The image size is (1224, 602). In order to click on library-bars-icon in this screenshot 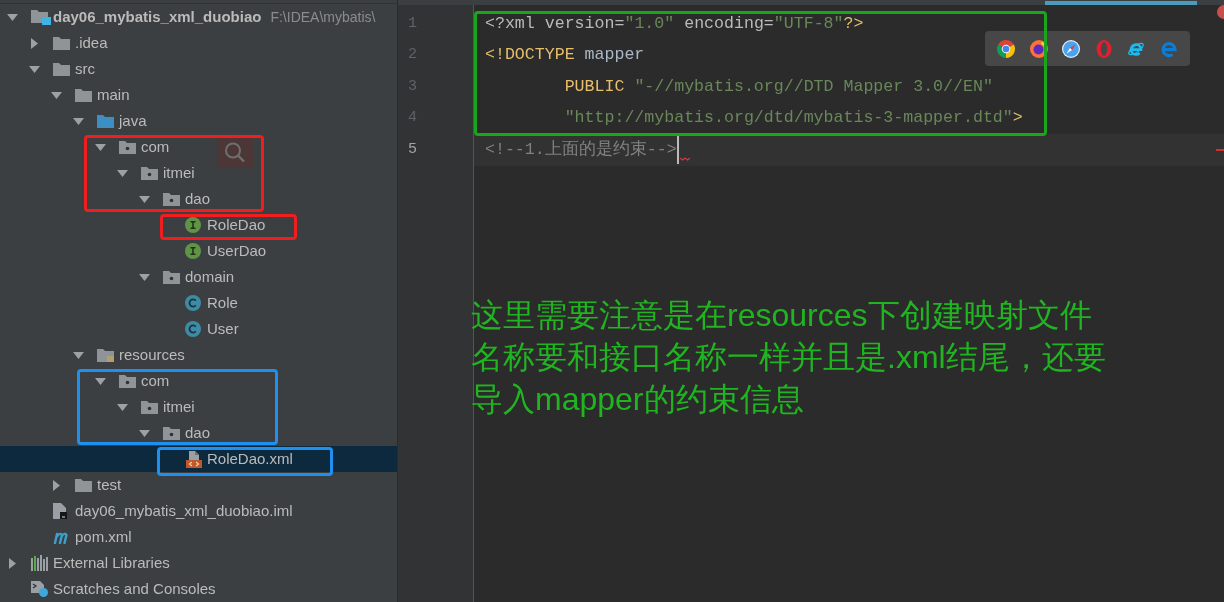, I will do `click(39, 563)`.